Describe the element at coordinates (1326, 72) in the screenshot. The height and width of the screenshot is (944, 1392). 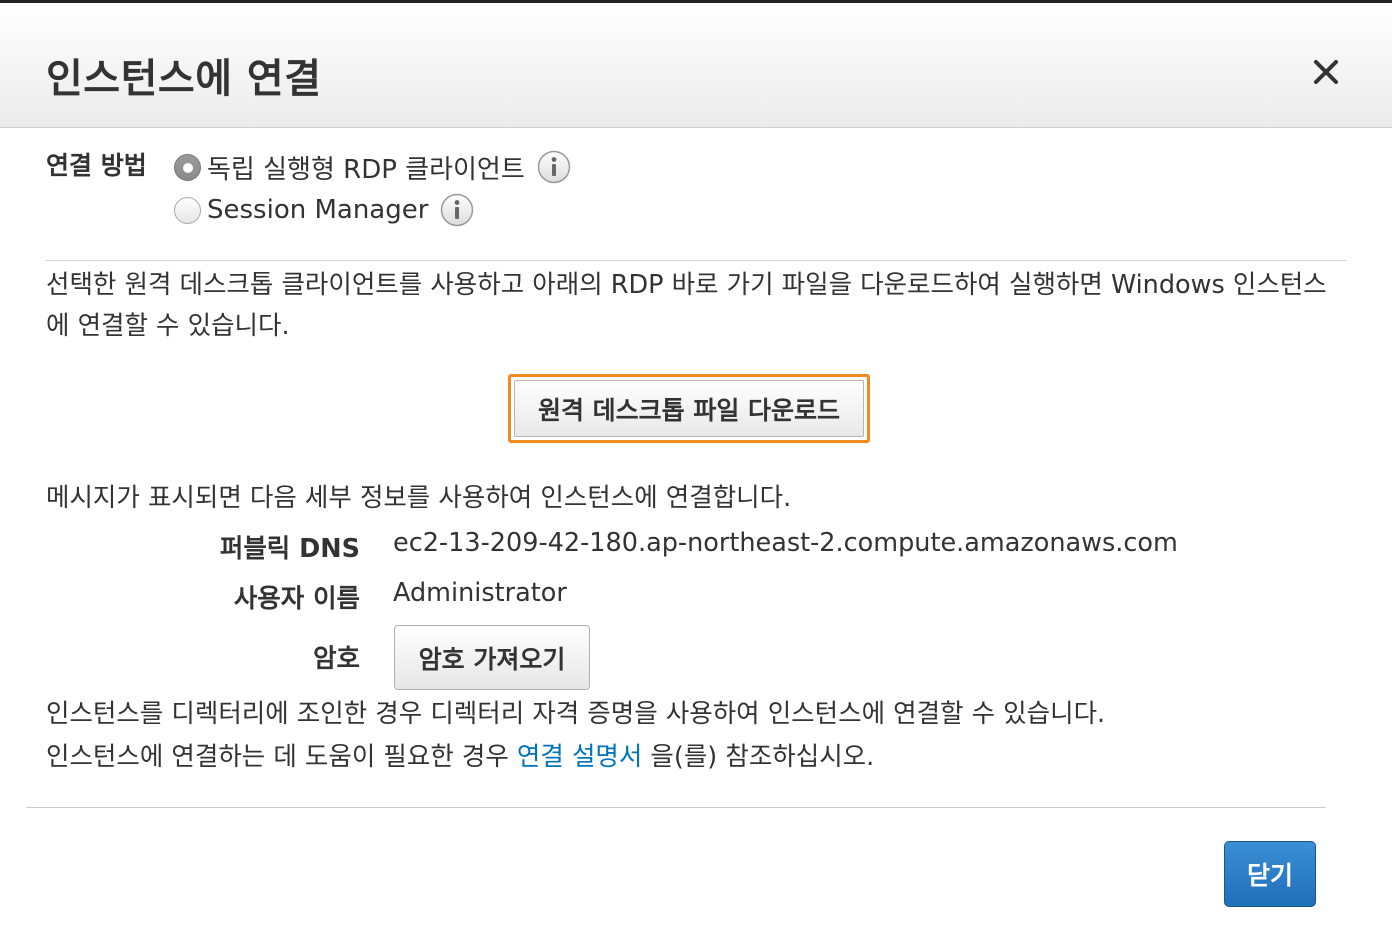
I see `close-icon` at that location.